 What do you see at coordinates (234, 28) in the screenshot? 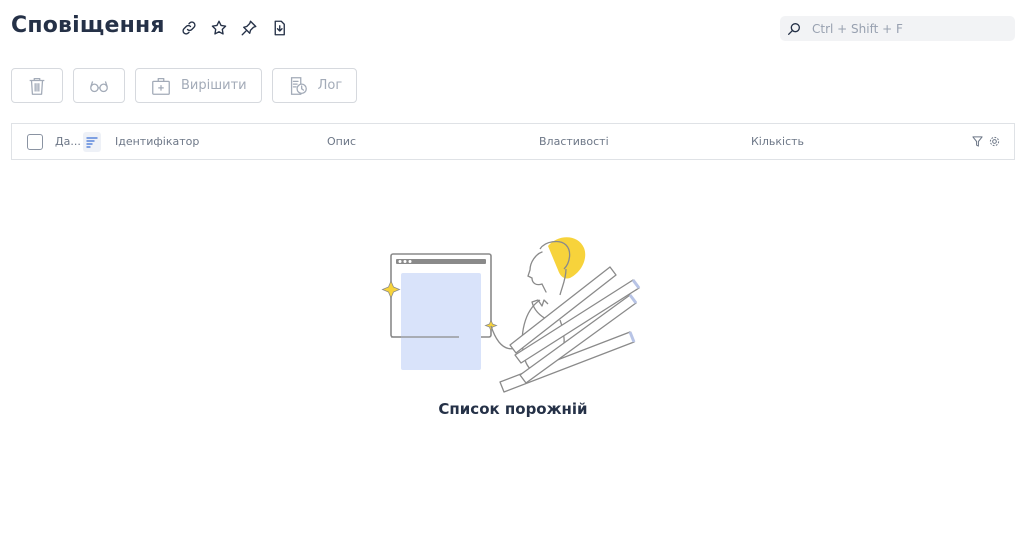
I see `title-actions` at bounding box center [234, 28].